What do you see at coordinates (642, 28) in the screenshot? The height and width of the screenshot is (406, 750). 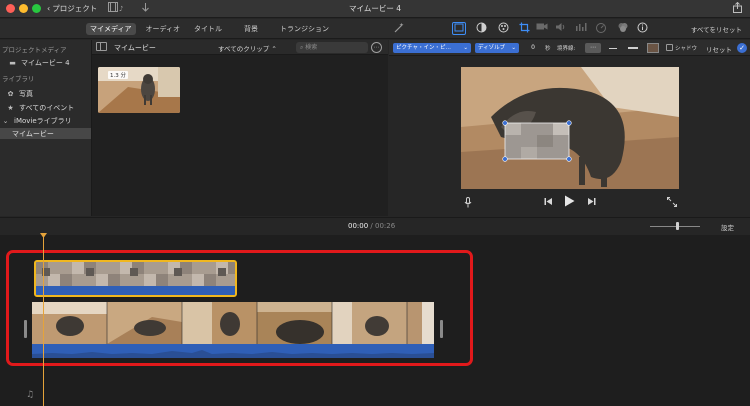 I see `info-icon` at bounding box center [642, 28].